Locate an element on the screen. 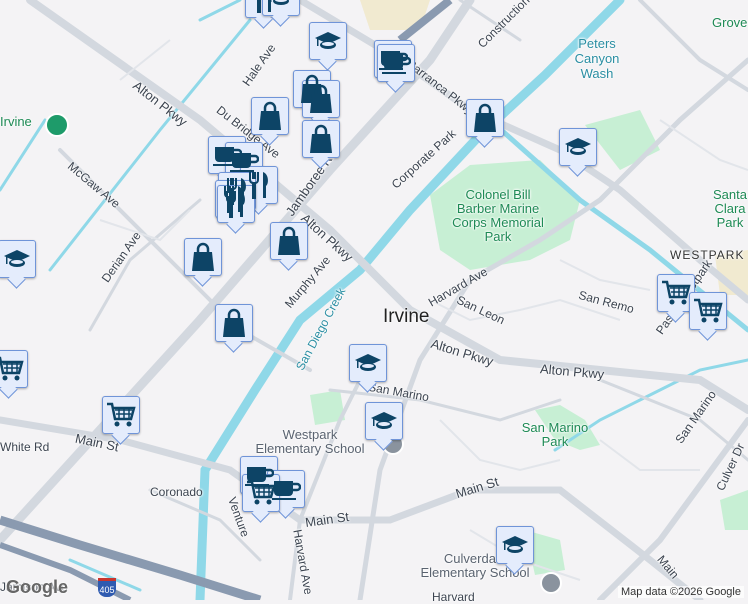  park-label: Grove is located at coordinates (730, 22).